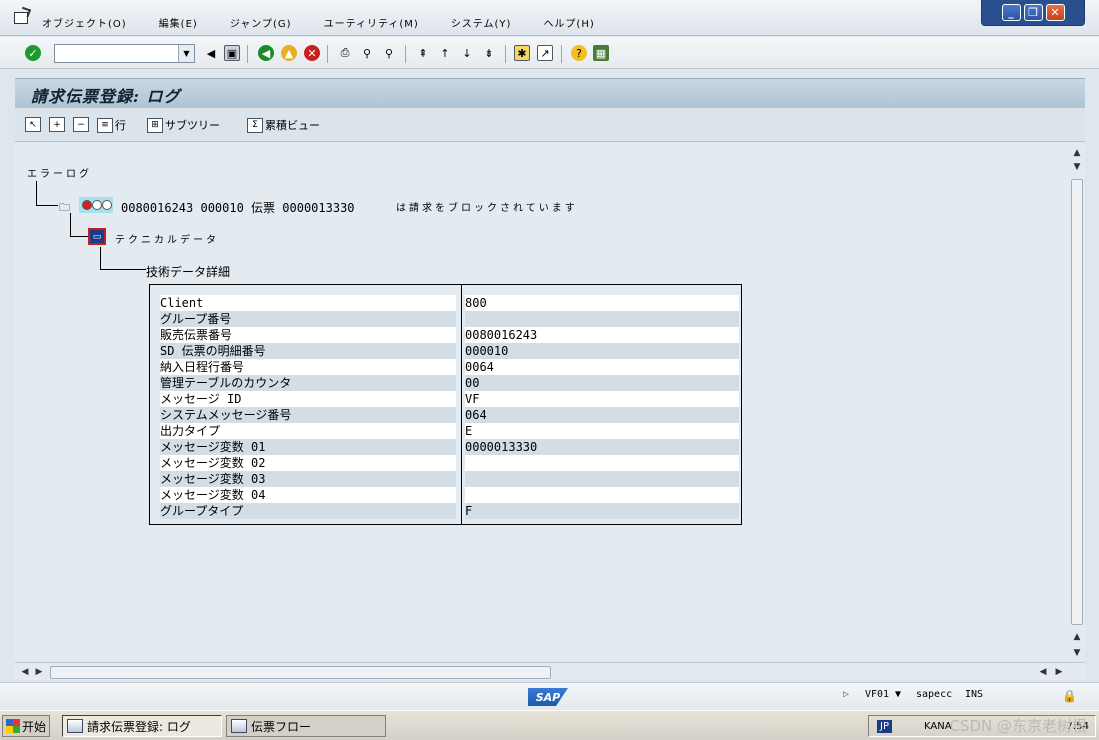 This screenshot has height=740, width=1099. What do you see at coordinates (300, 672) in the screenshot?
I see `horizontal-scroll-thumb` at bounding box center [300, 672].